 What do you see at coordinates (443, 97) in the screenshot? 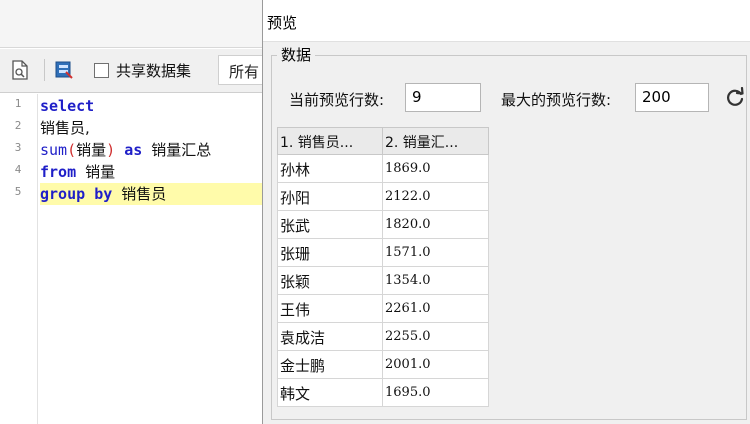
I see `current-rows-field: 9` at bounding box center [443, 97].